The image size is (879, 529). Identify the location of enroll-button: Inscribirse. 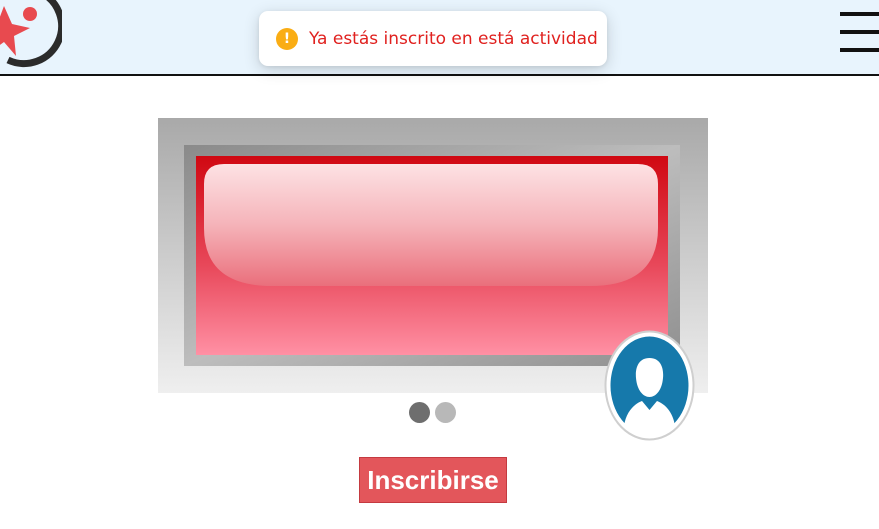
(433, 480).